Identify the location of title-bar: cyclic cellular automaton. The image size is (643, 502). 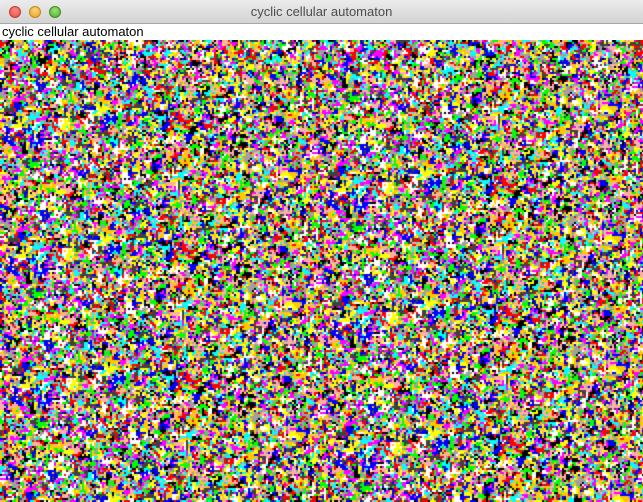
(321, 12).